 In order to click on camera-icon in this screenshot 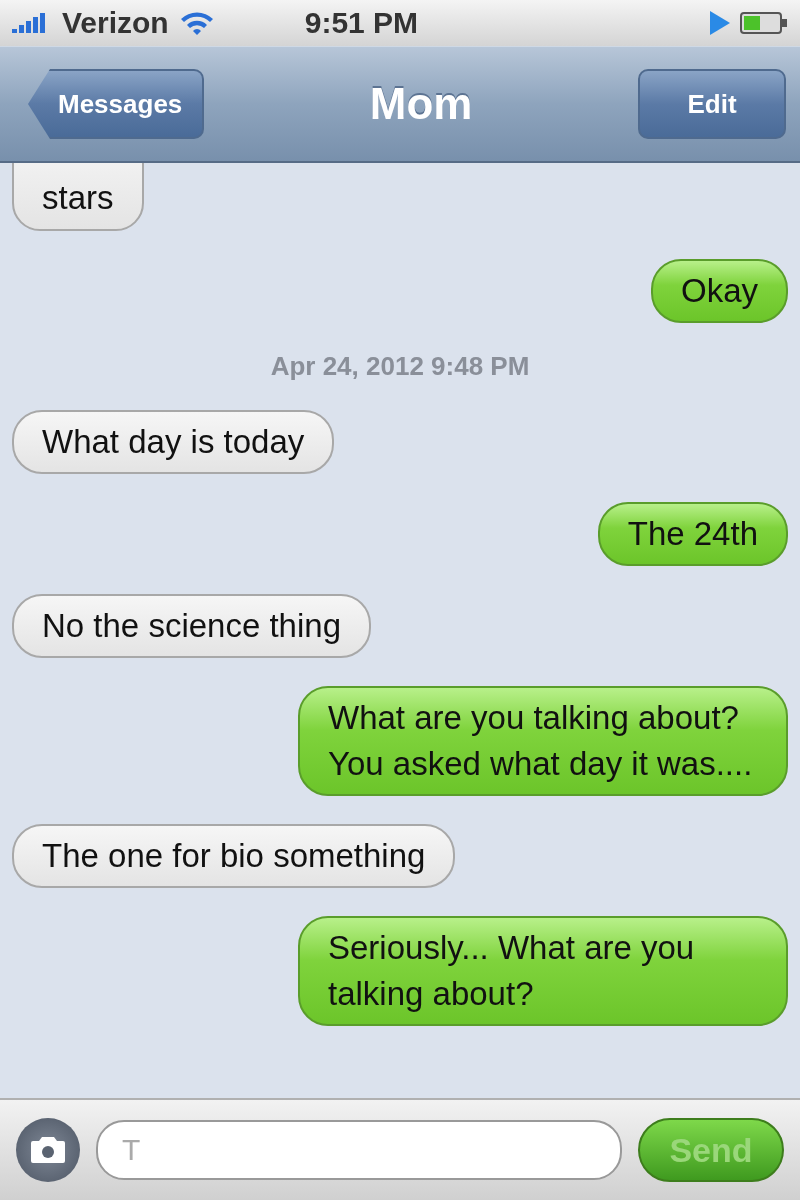, I will do `click(48, 1150)`.